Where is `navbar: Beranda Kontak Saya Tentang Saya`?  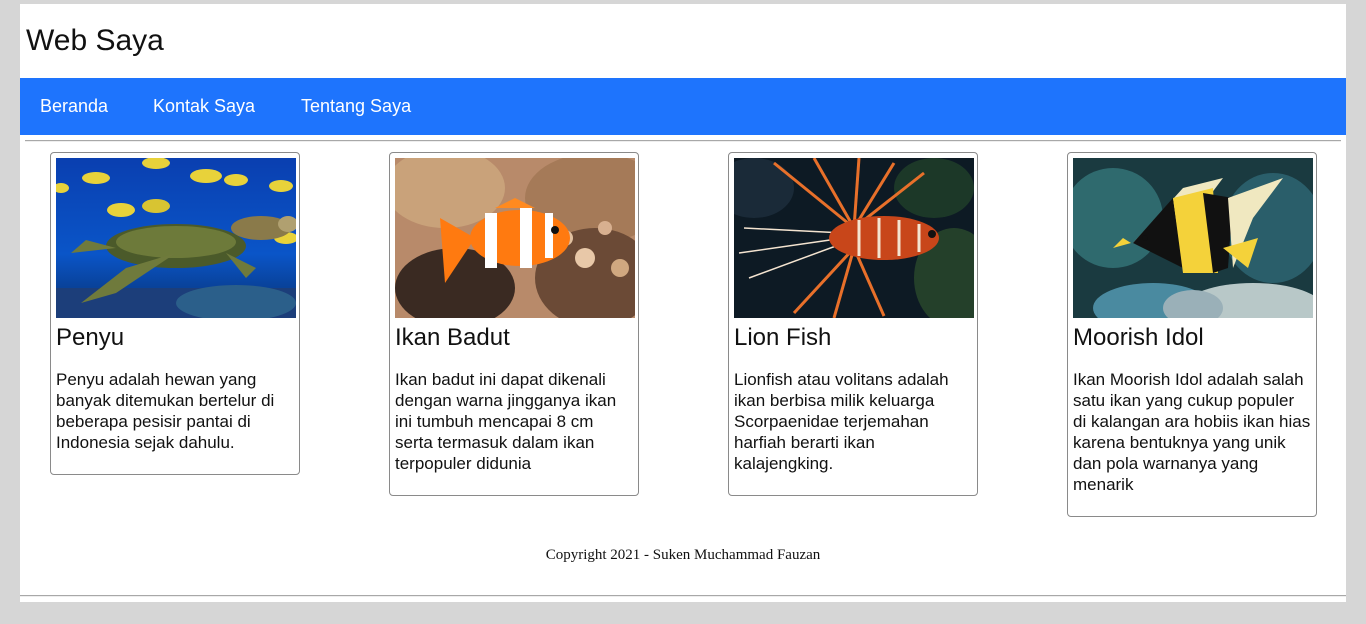 navbar: Beranda Kontak Saya Tentang Saya is located at coordinates (683, 106).